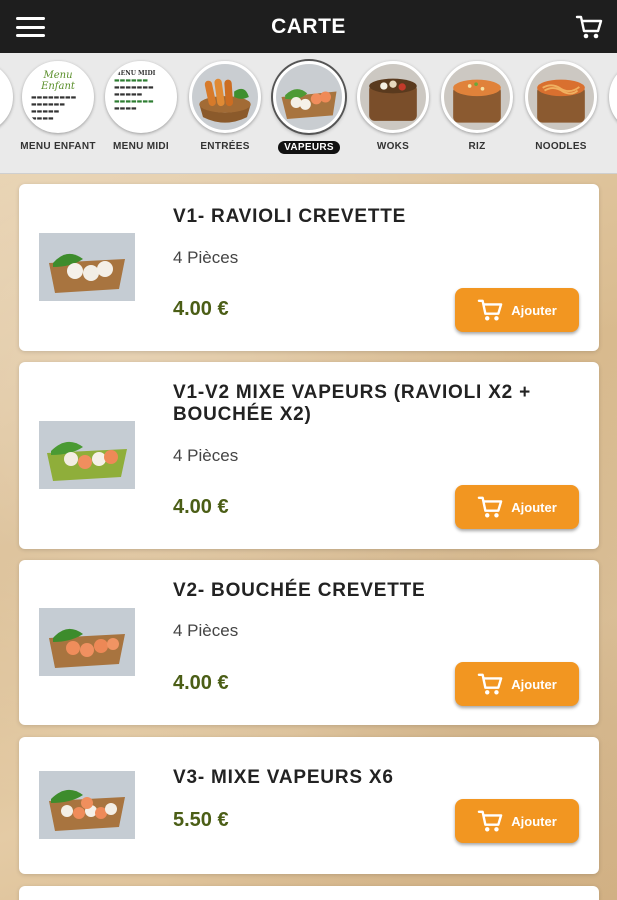 This screenshot has height=900, width=617. Describe the element at coordinates (309, 147) in the screenshot. I see `category-label: VAPEURS` at that location.